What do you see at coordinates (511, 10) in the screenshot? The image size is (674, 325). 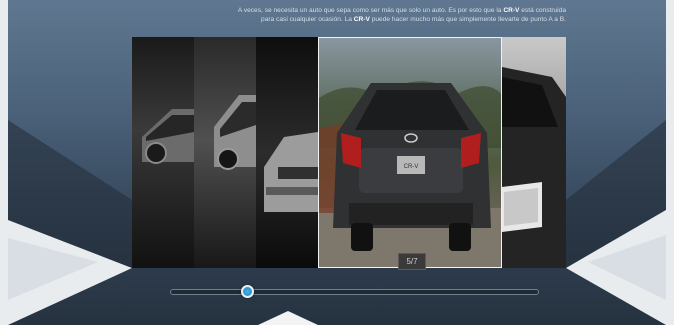 I see `caption-model-1: CR-V` at bounding box center [511, 10].